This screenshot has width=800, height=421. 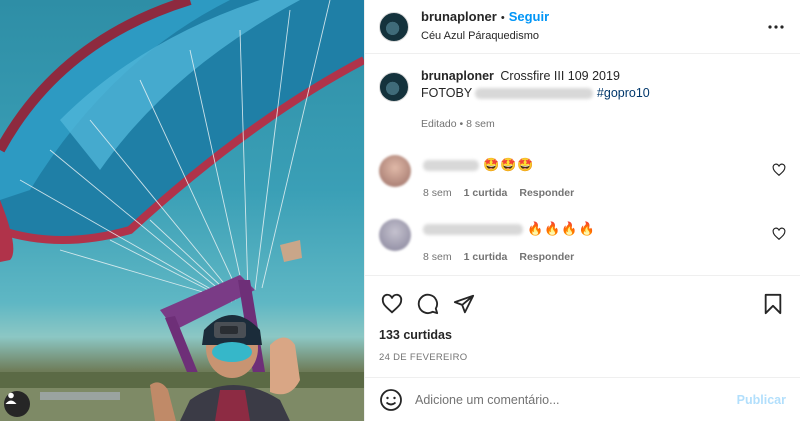 I want to click on likes-count: 133 curtidas, so click(x=582, y=335).